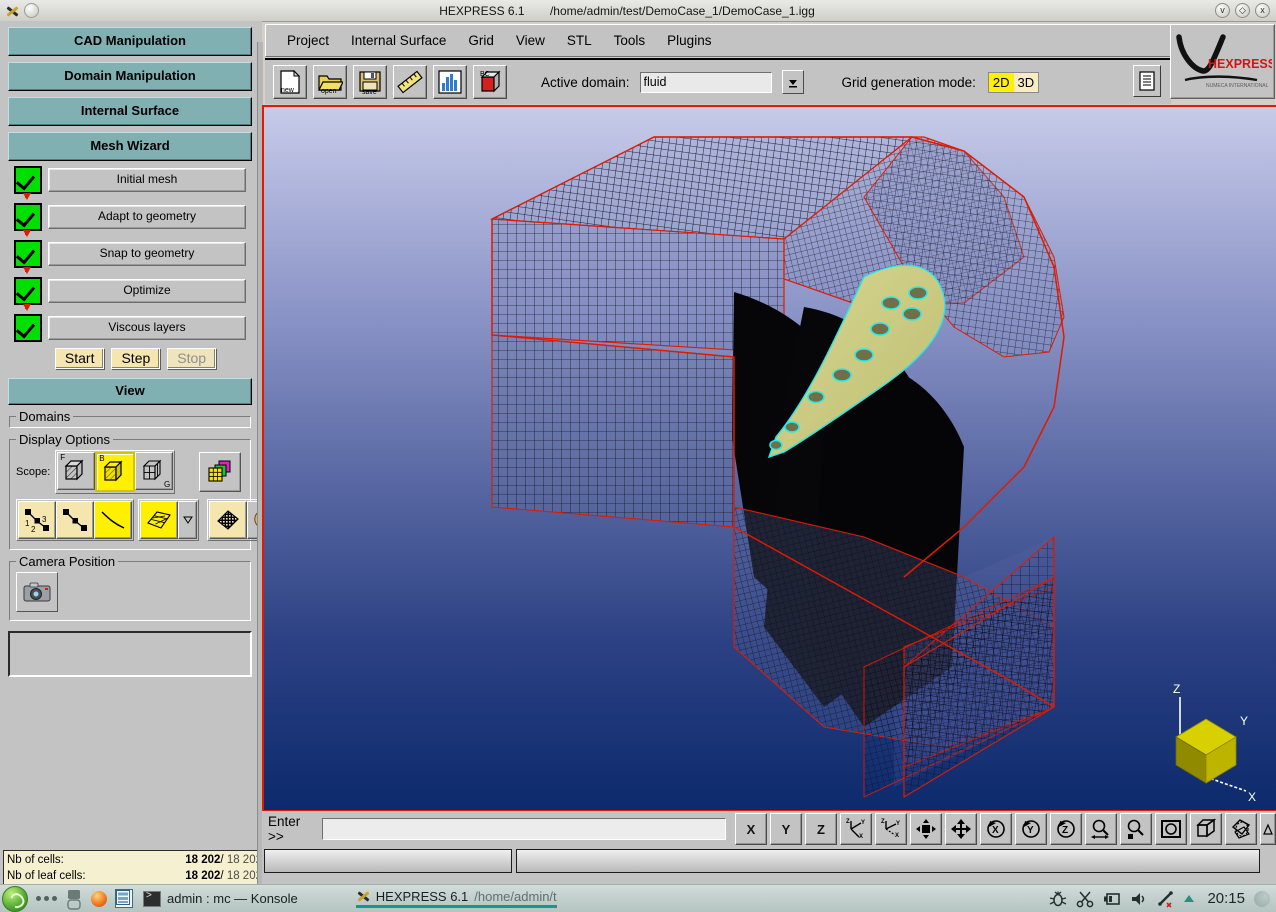  I want to click on firefox-icon, so click(99, 898).